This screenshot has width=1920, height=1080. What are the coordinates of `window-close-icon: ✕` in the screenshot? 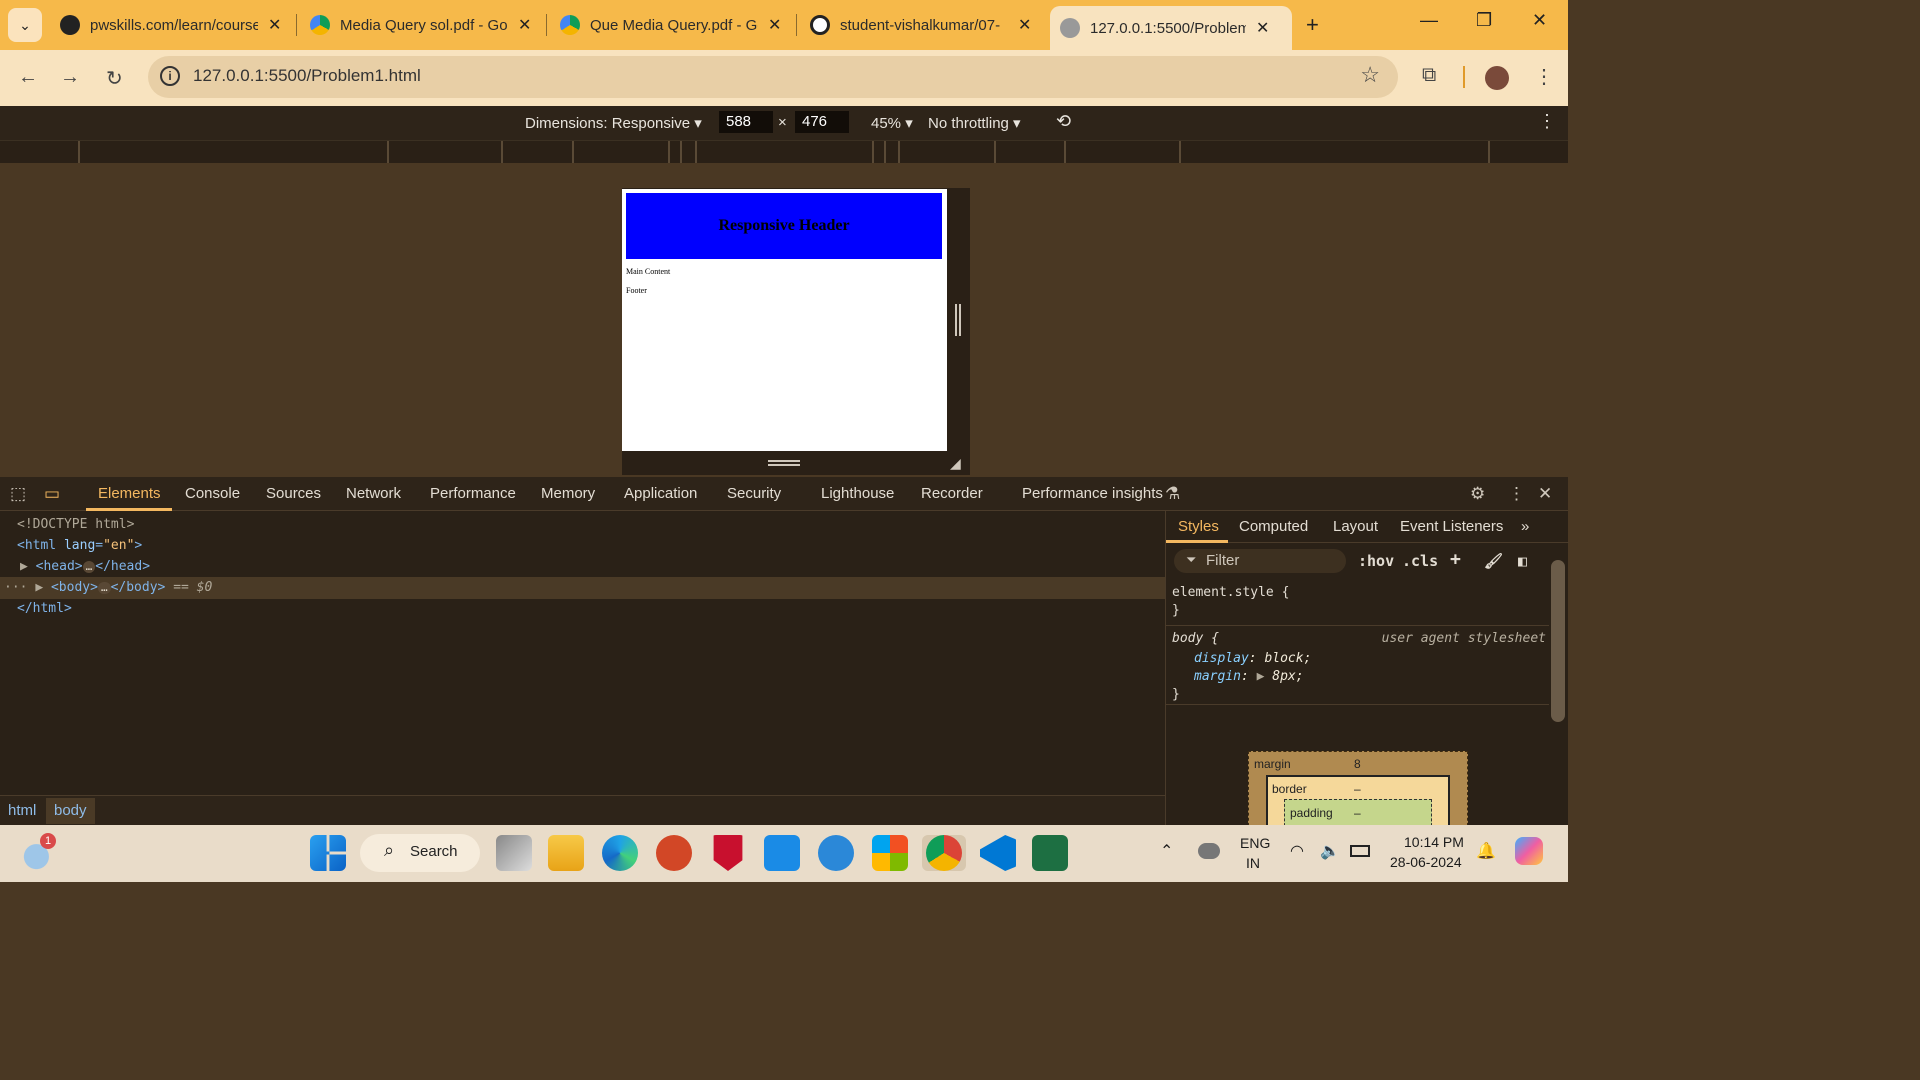 It's located at (1539, 20).